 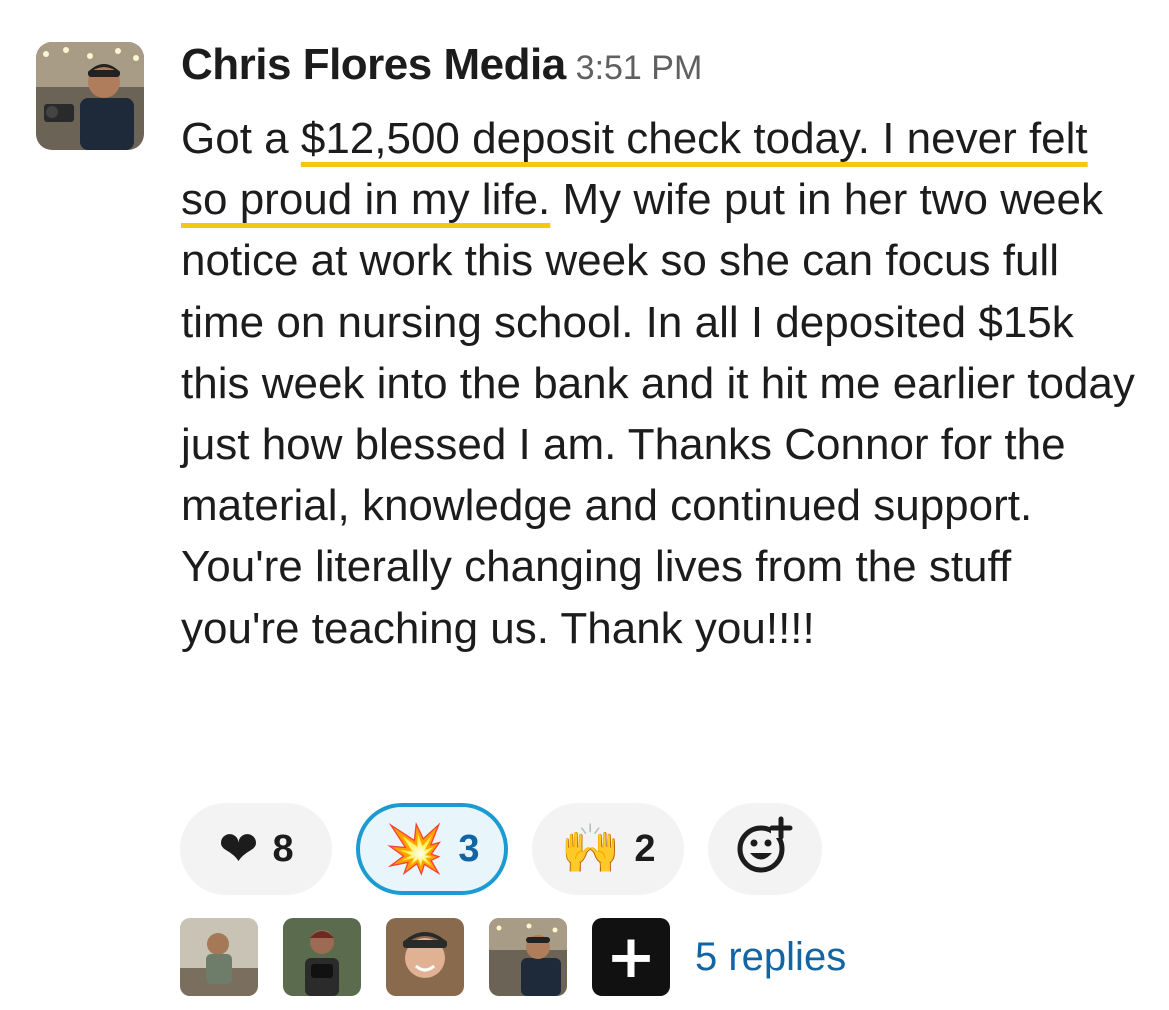 I want to click on author-name: Chris Flores Media, so click(x=373, y=64).